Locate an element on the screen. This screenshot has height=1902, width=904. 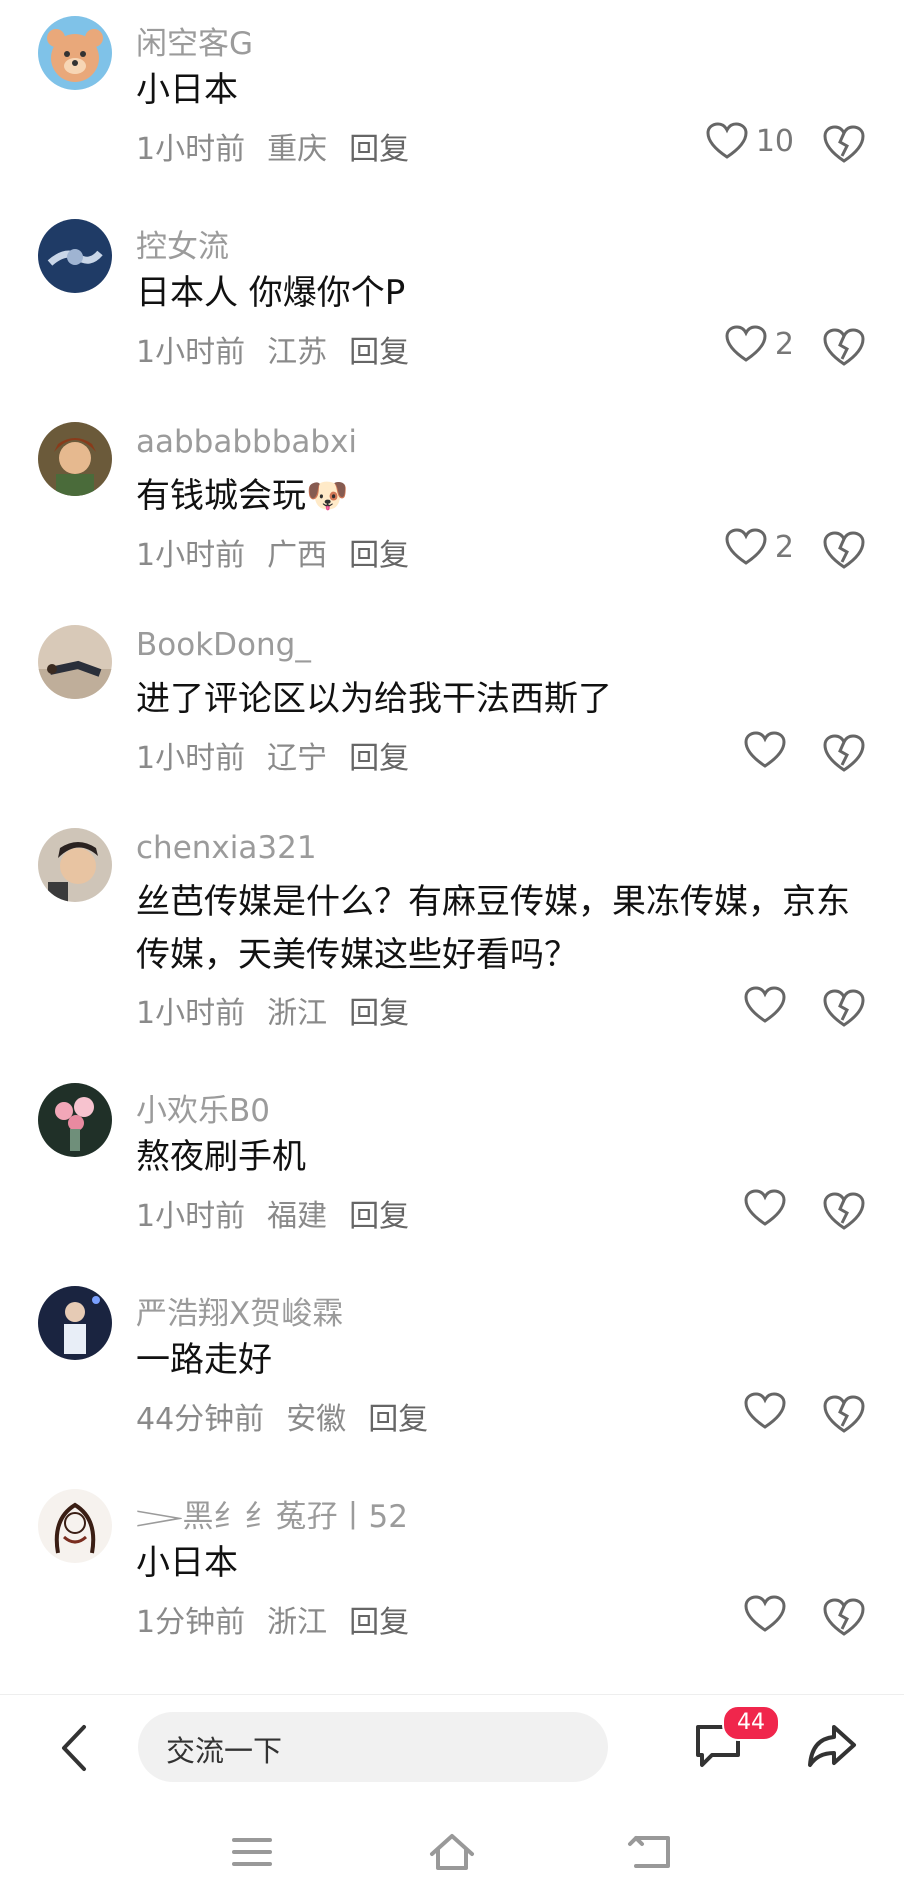
comment-item: 小欢乐B0 熬夜刷手机 1小时前 福建 回复 is located at coordinates (452, 1168).